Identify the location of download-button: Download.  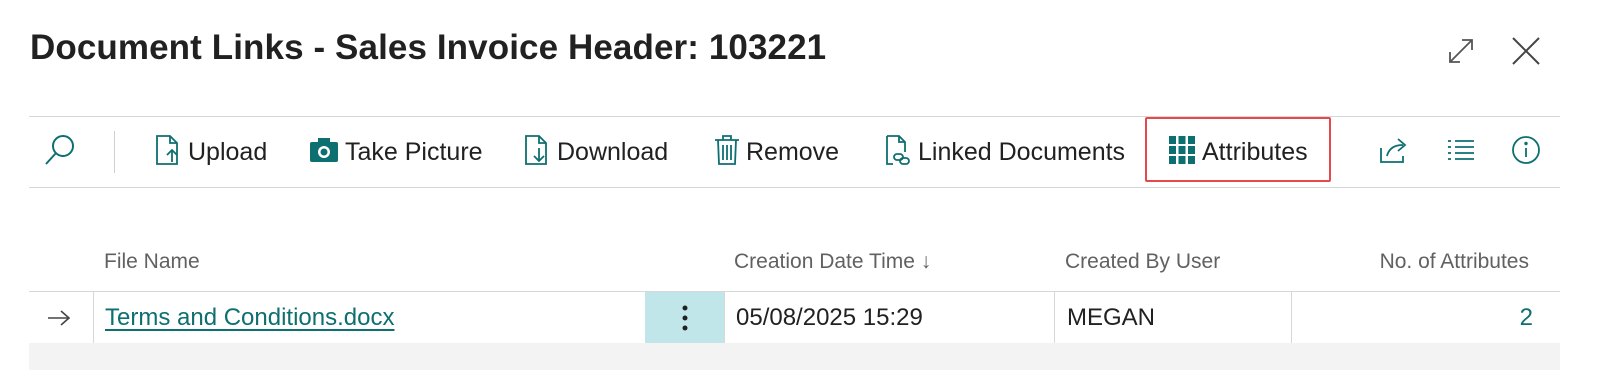
(595, 152).